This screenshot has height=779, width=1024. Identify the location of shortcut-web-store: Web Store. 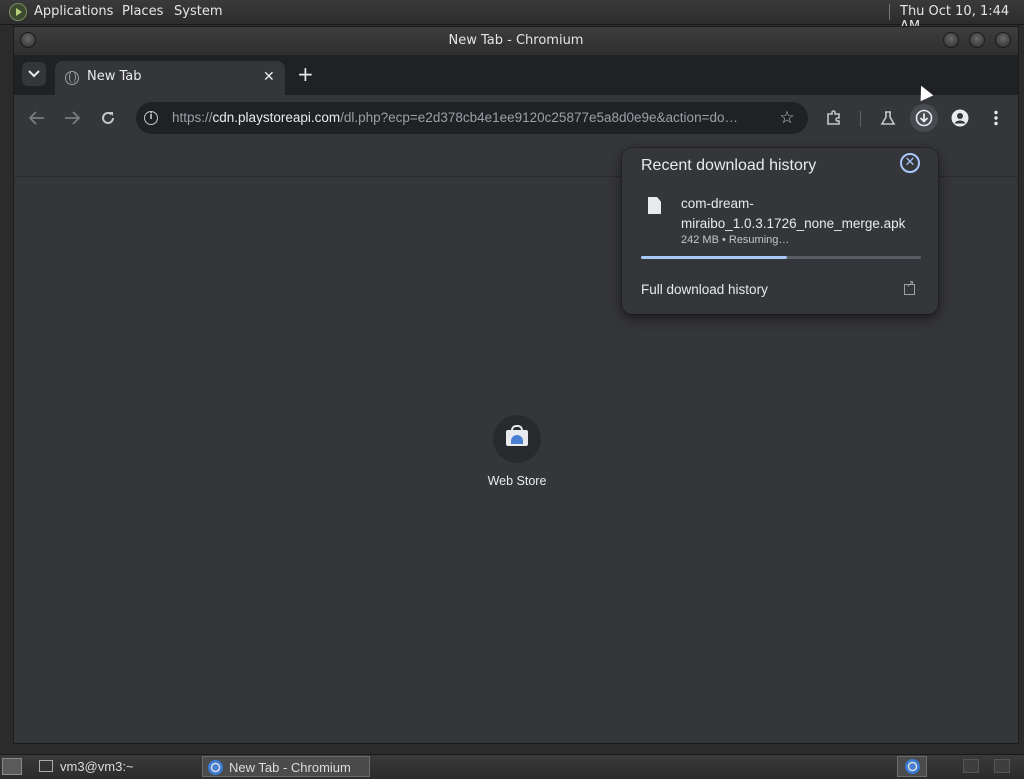
(517, 458).